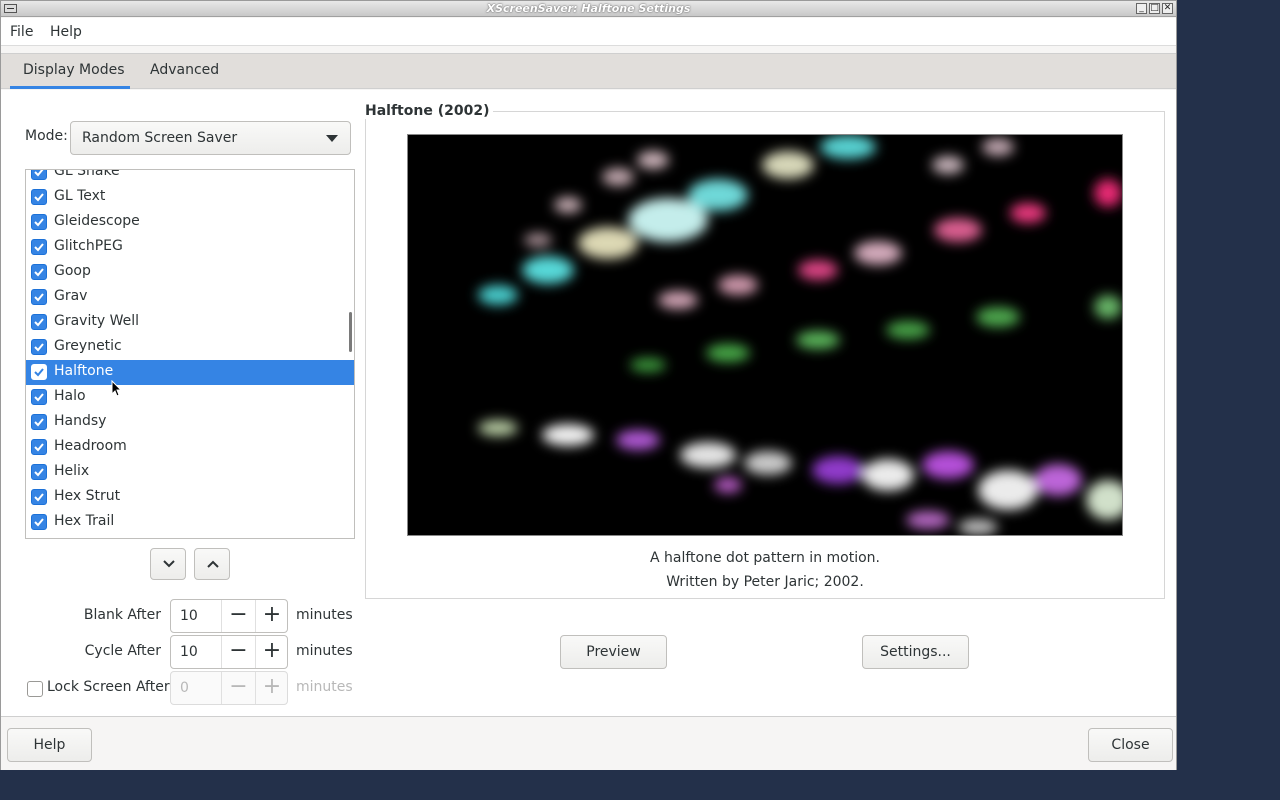 This screenshot has height=800, width=1280. I want to click on menubar: File Help, so click(588, 32).